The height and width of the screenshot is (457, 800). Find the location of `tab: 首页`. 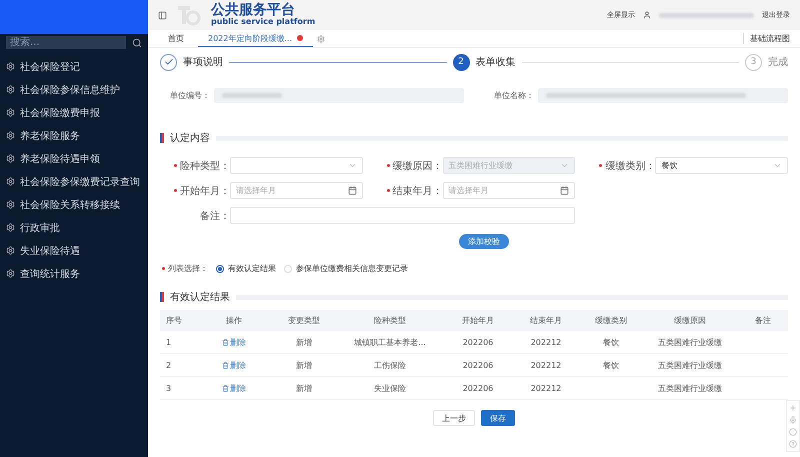

tab: 首页 is located at coordinates (176, 38).